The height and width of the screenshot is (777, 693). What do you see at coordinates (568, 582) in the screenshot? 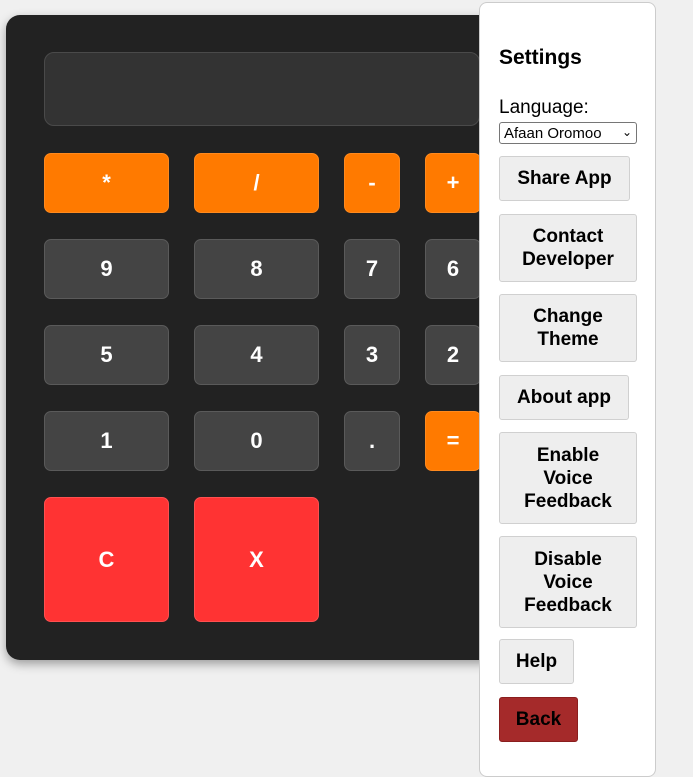
I see `disable-voice-feedback-button: Disable Voice Feedback` at bounding box center [568, 582].